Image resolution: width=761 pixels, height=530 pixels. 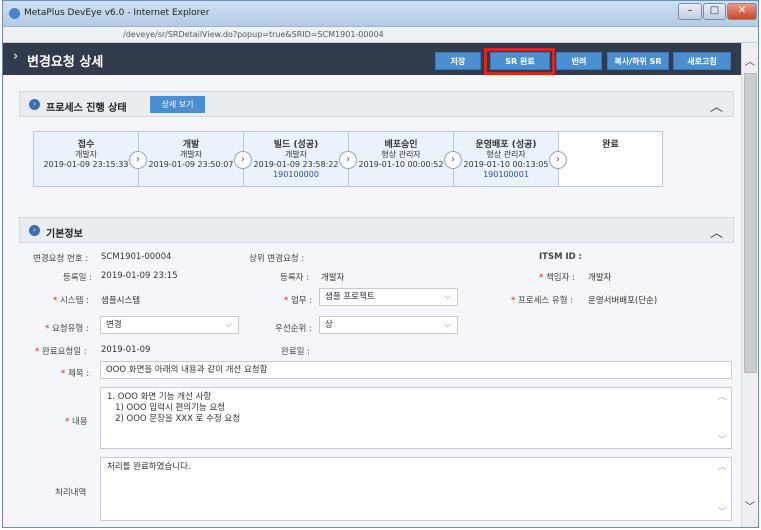 I want to click on priority-select: 상 ⌵, so click(x=388, y=325).